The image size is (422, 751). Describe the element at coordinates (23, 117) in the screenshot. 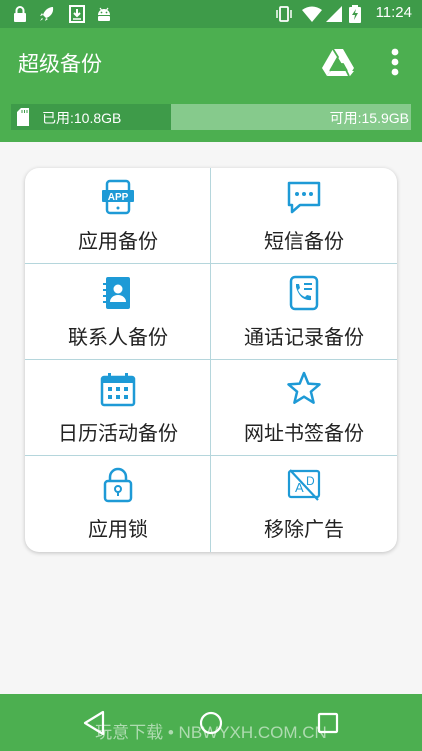

I see `sd-card-icon` at that location.